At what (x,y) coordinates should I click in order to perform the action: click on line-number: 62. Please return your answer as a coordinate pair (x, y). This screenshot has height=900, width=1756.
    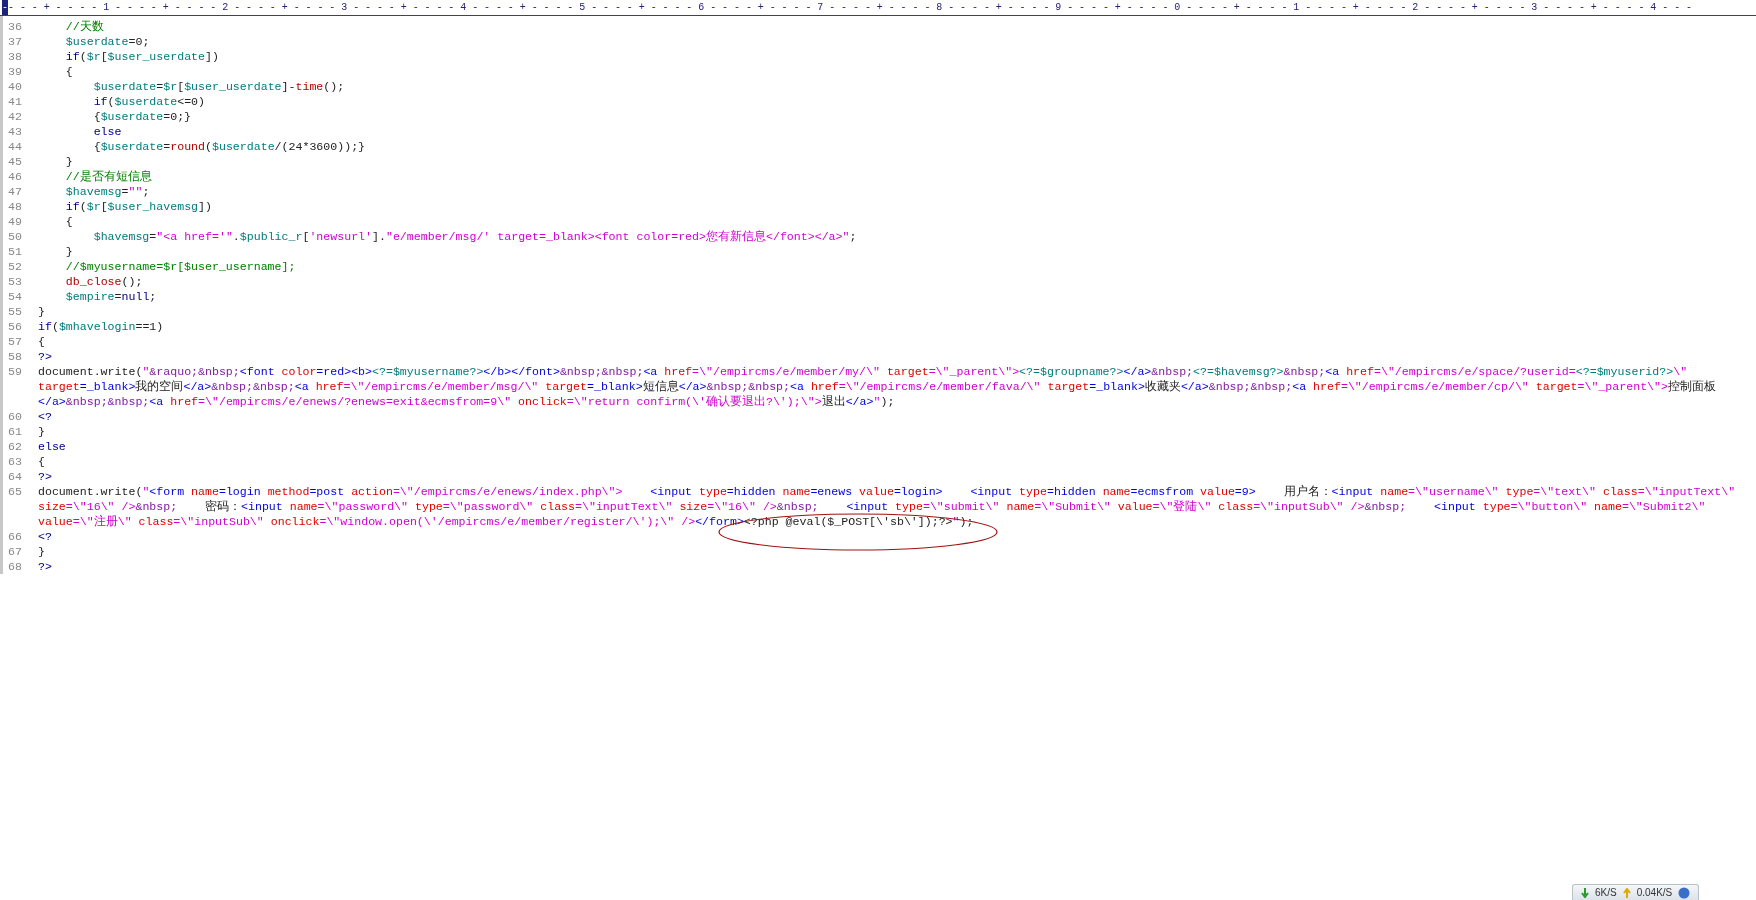
    Looking at the image, I should click on (15, 446).